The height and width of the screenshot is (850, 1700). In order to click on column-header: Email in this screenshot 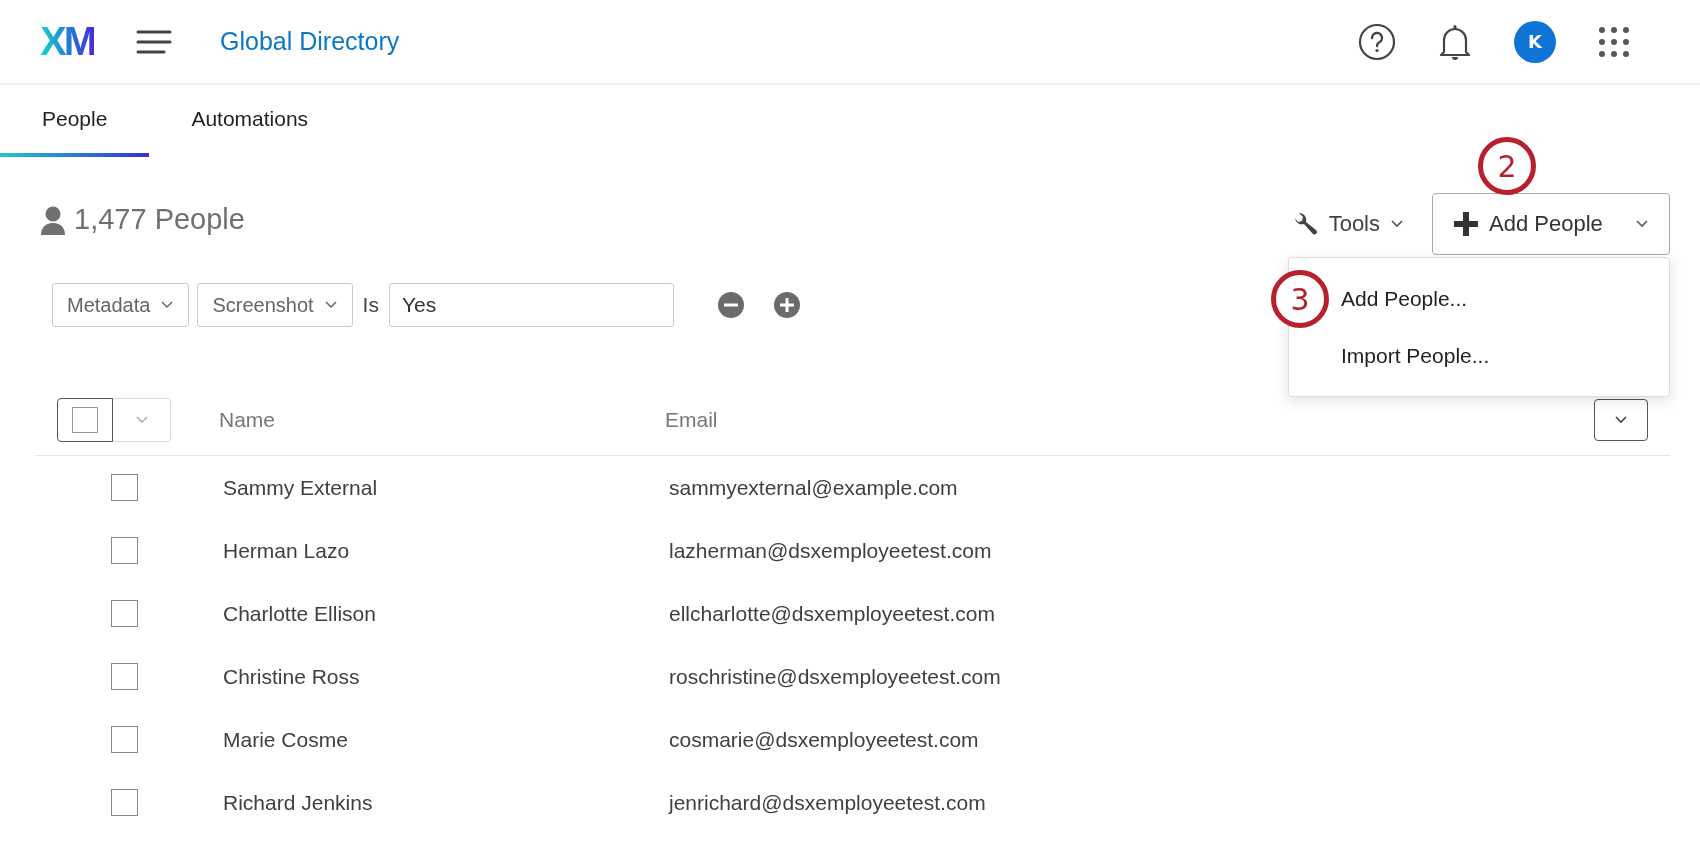, I will do `click(691, 420)`.